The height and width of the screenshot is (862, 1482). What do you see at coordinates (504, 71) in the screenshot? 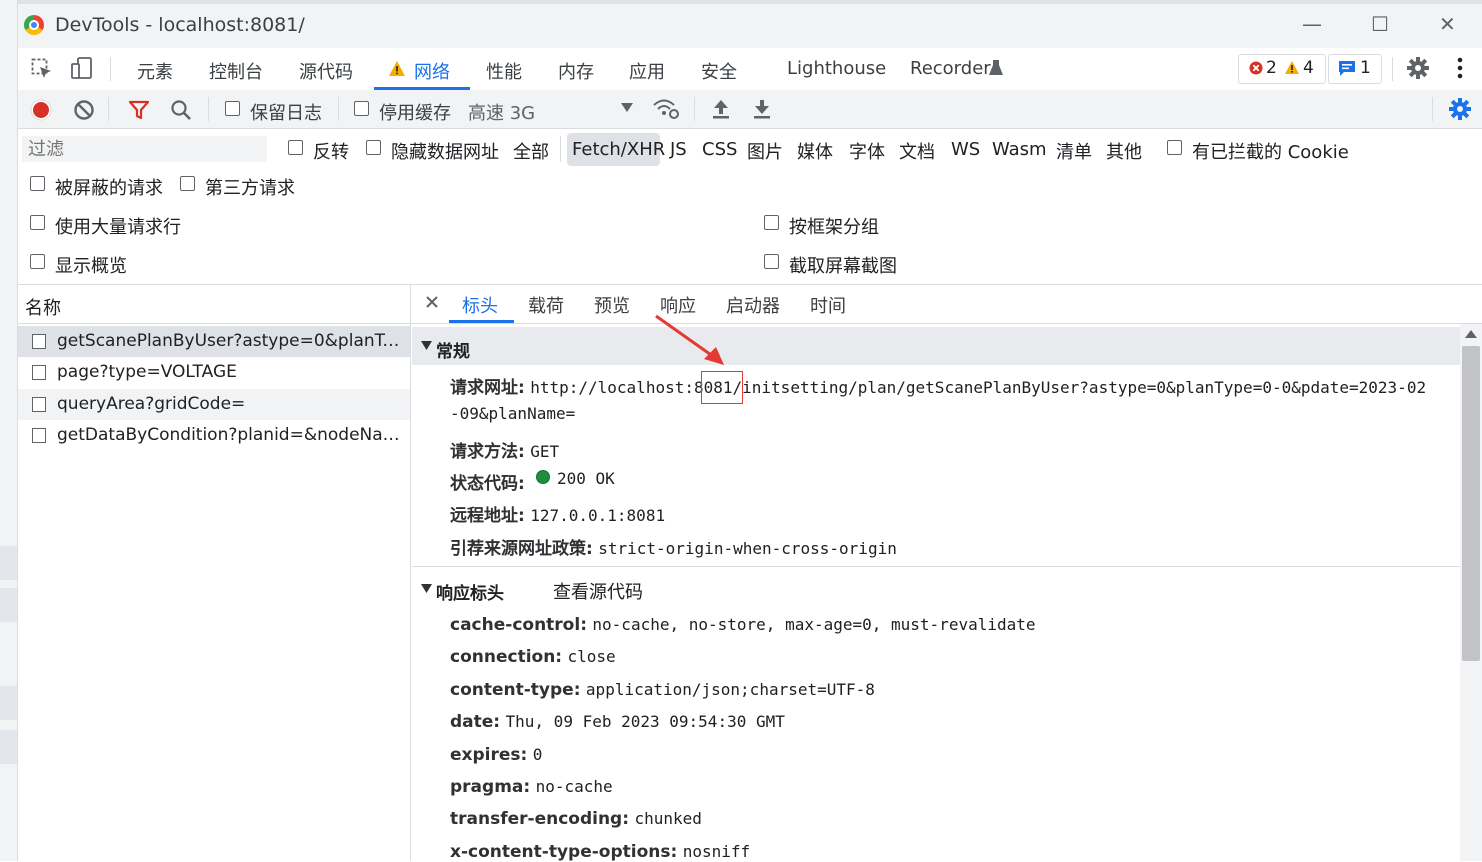
I see `tab-performance: 性能` at bounding box center [504, 71].